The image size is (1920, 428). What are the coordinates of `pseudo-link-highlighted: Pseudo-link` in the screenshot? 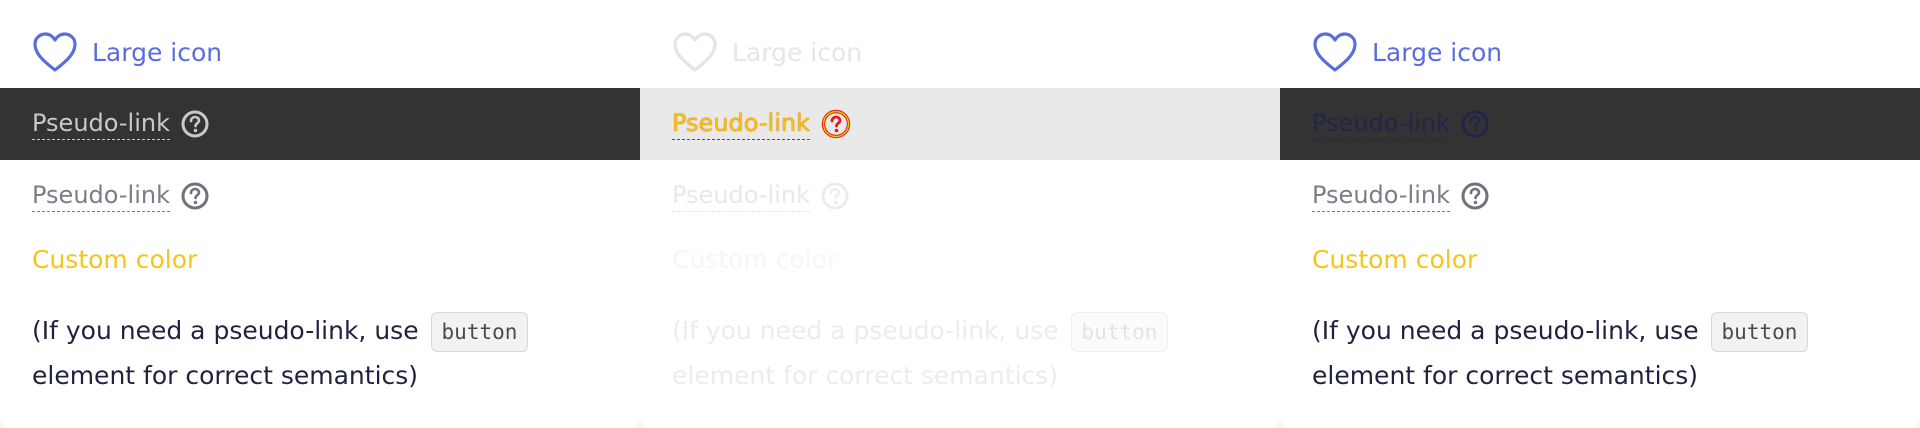 It's located at (746, 124).